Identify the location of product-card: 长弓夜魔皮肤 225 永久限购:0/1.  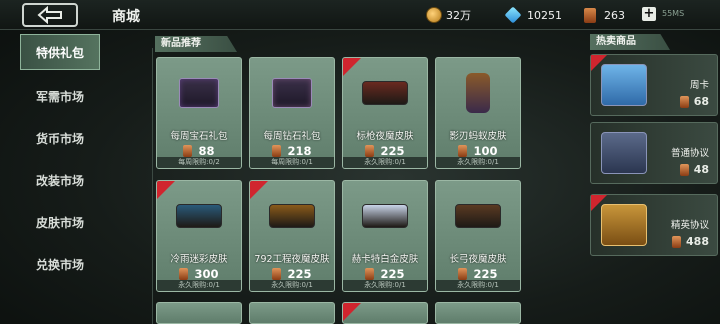
(478, 236).